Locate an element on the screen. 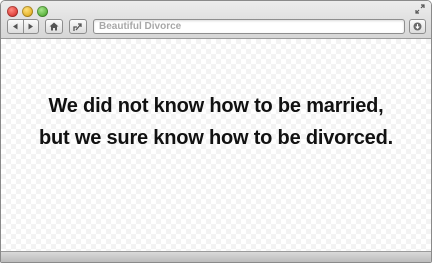 The image size is (432, 263). forward-button is located at coordinates (30, 26).